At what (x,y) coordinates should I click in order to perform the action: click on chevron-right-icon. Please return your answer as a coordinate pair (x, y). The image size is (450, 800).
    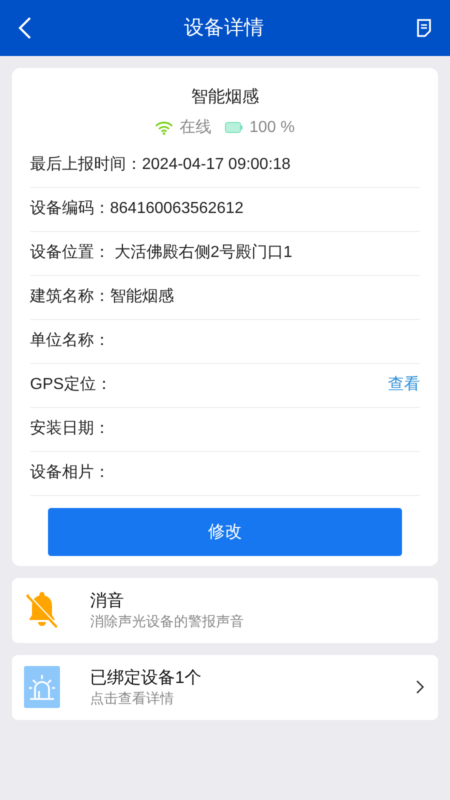
    Looking at the image, I should click on (420, 687).